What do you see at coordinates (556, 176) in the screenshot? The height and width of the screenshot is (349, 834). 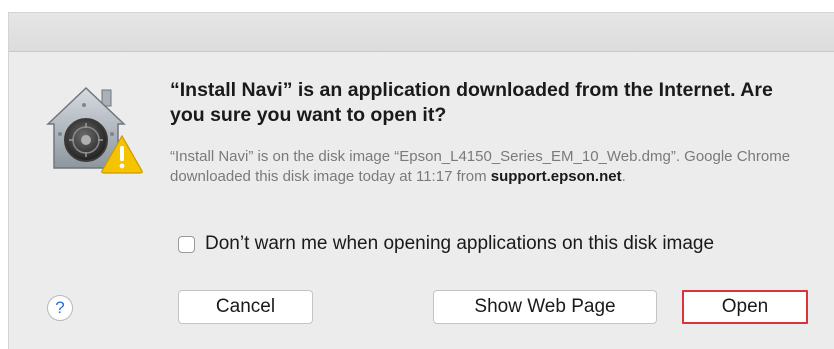 I see `info-text-host: support.epson.net` at bounding box center [556, 176].